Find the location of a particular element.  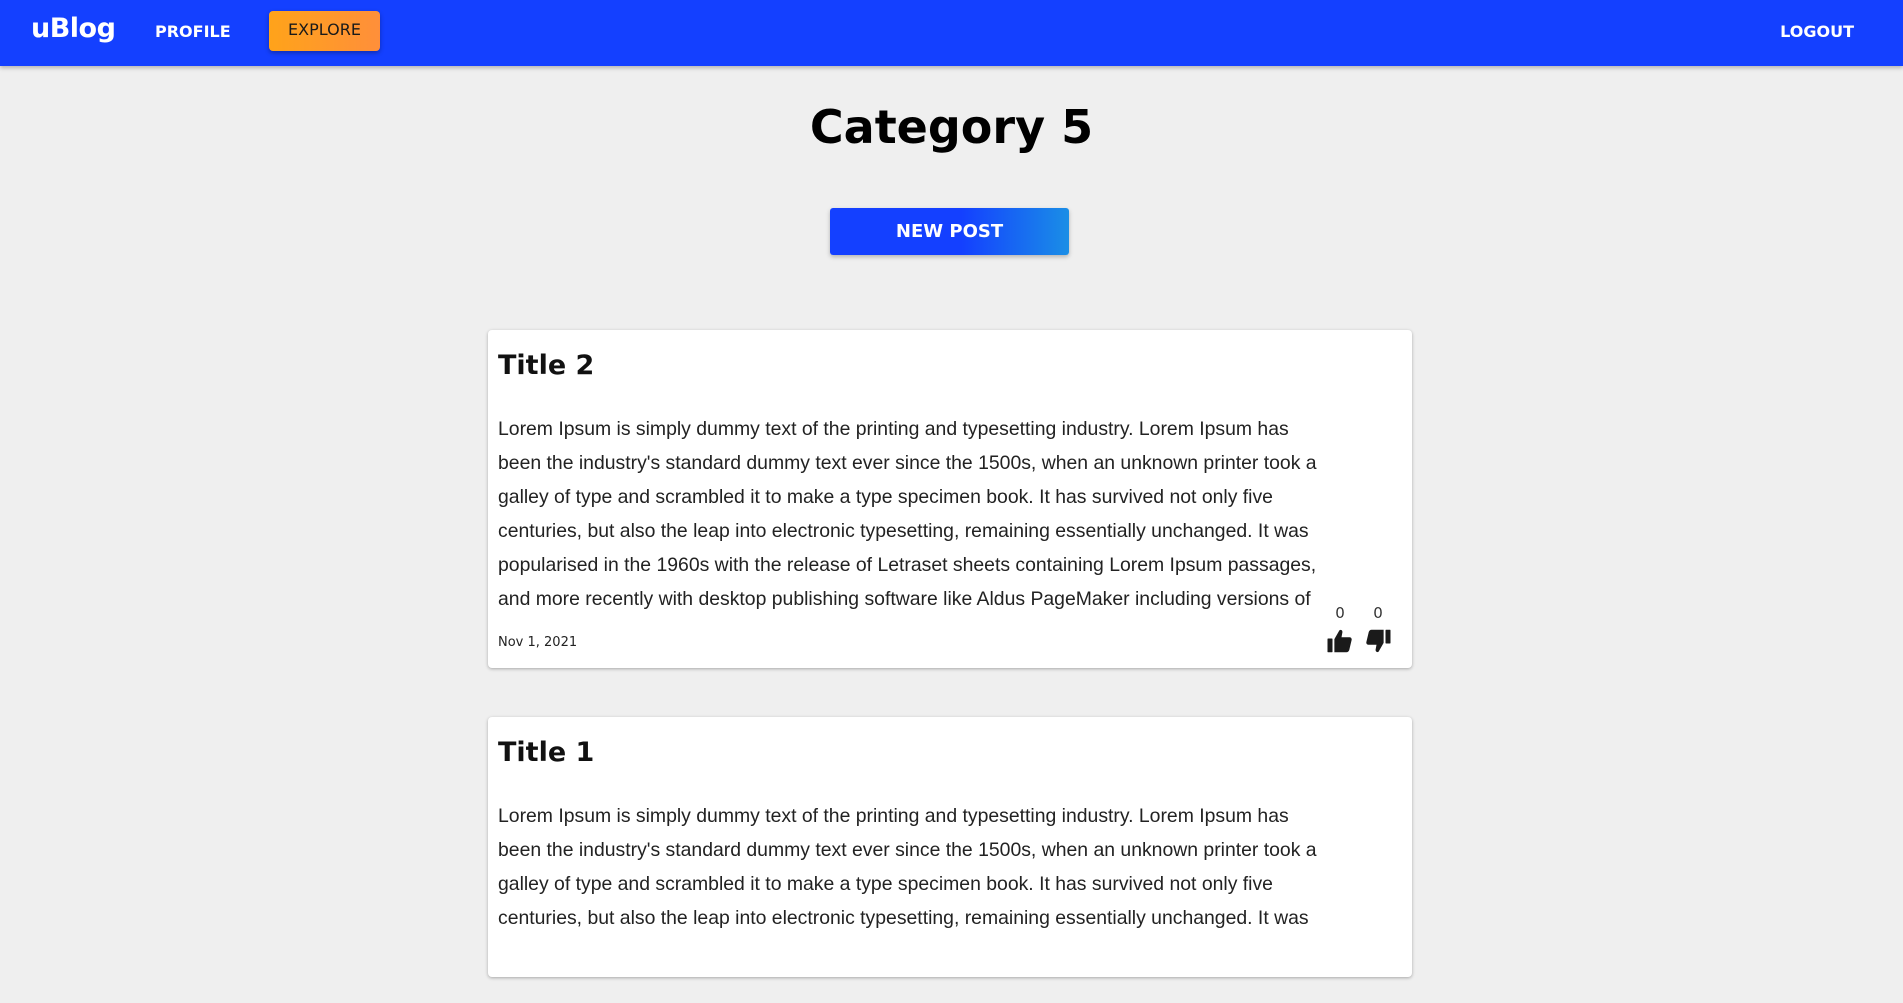

nav-profile-link: PROFILE is located at coordinates (193, 31).